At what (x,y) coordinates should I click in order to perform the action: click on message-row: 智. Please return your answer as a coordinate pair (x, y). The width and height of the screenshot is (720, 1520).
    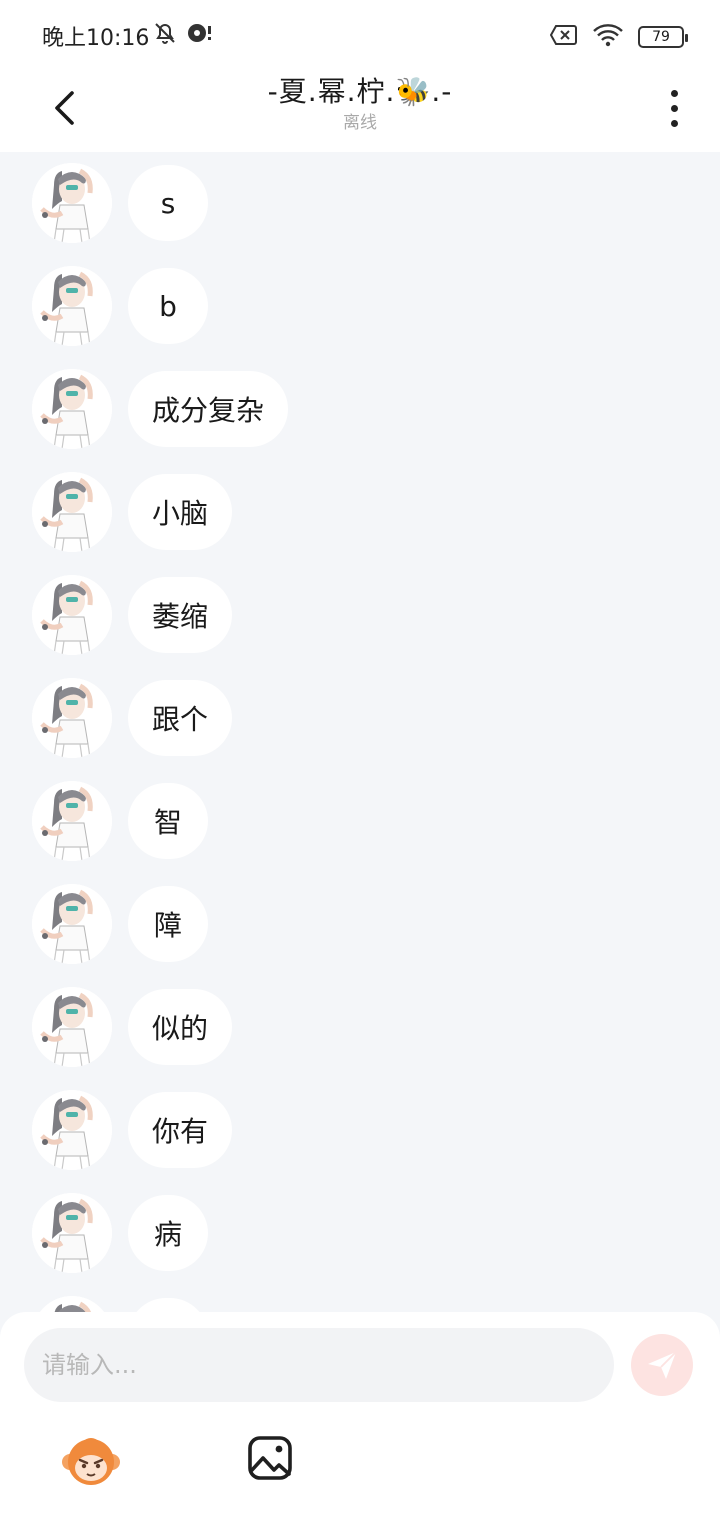
    Looking at the image, I should click on (120, 821).